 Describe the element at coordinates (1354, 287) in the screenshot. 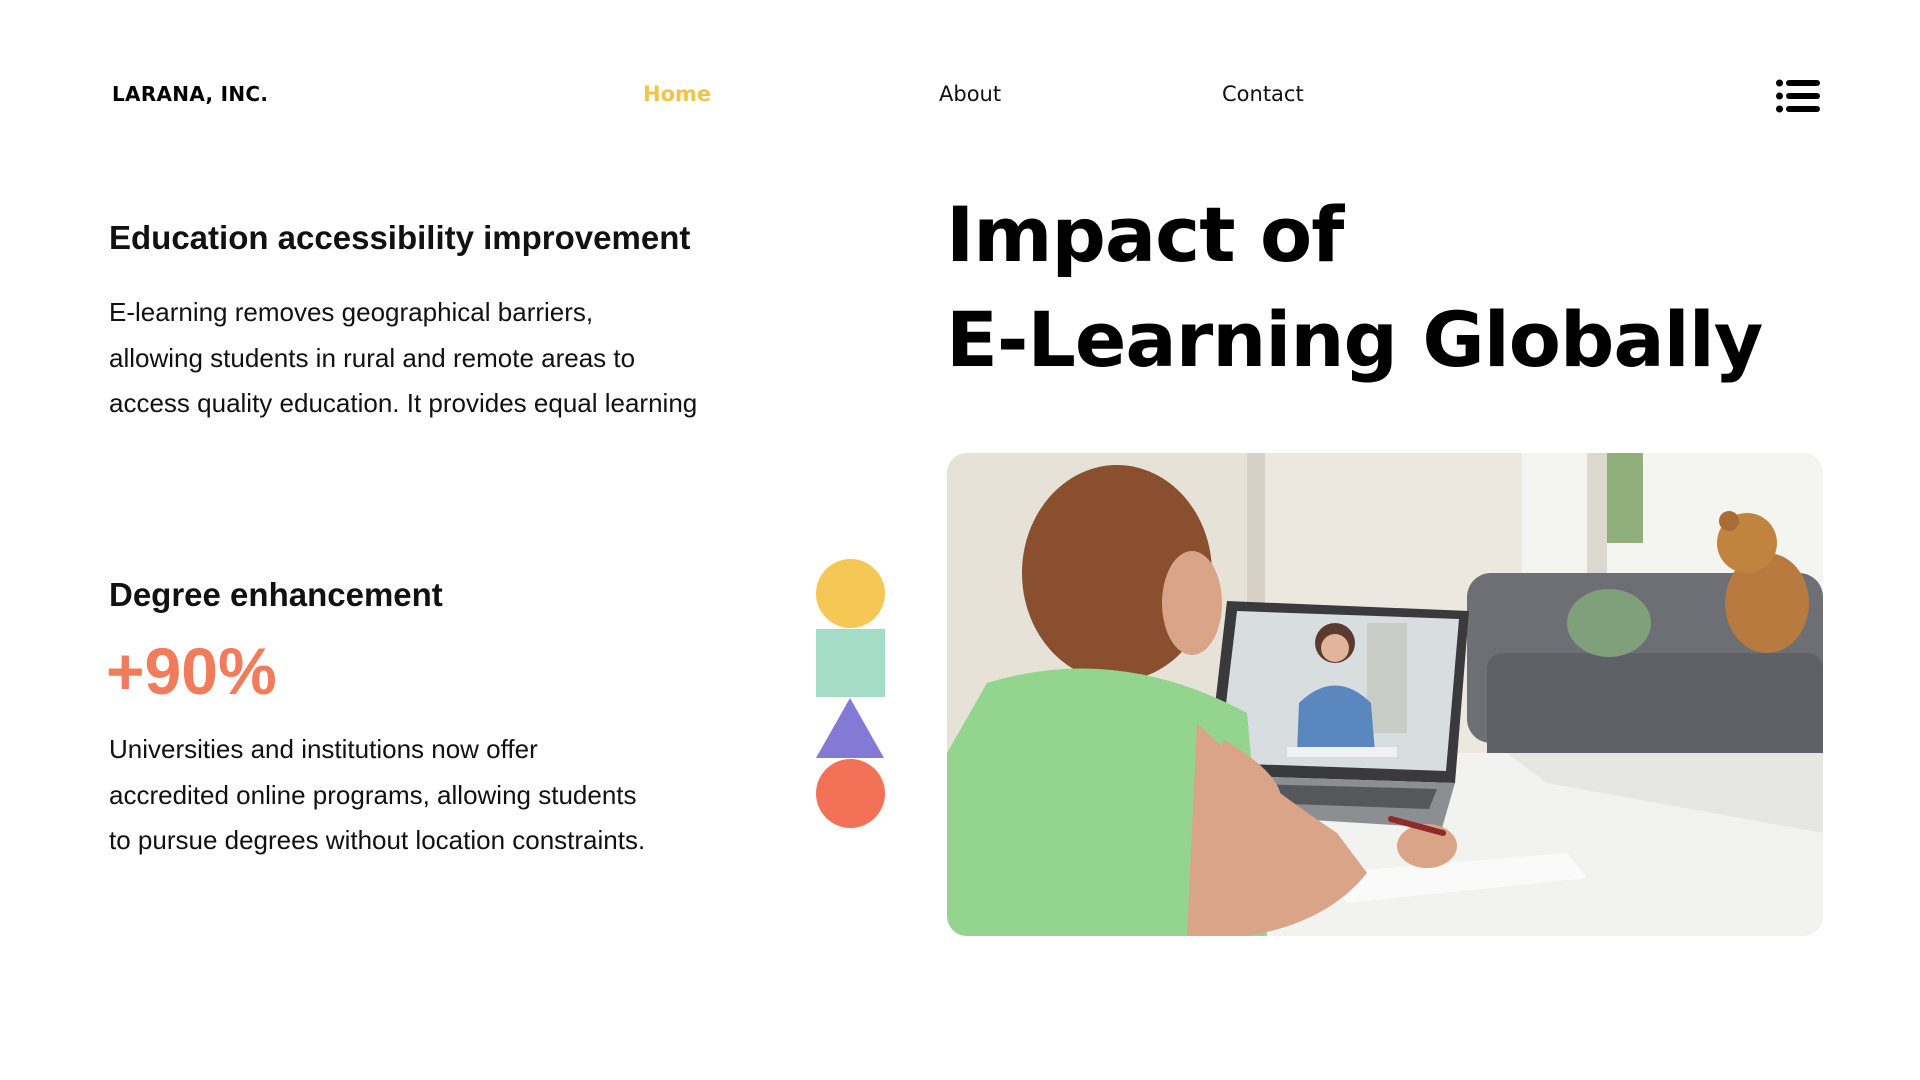

I see `page-title: Impact of E-Learning Globally` at that location.